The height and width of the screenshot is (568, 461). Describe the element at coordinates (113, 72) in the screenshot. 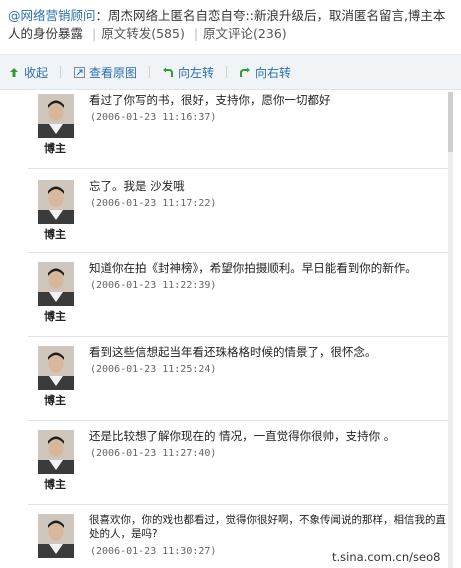

I see `view-original-label: 查看原图` at that location.